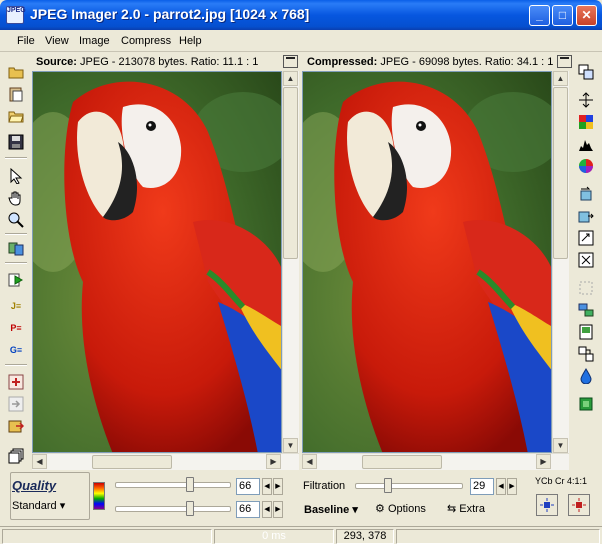 The height and width of the screenshot is (544, 602). What do you see at coordinates (482, 486) in the screenshot?
I see `filtration-value: 29` at bounding box center [482, 486].